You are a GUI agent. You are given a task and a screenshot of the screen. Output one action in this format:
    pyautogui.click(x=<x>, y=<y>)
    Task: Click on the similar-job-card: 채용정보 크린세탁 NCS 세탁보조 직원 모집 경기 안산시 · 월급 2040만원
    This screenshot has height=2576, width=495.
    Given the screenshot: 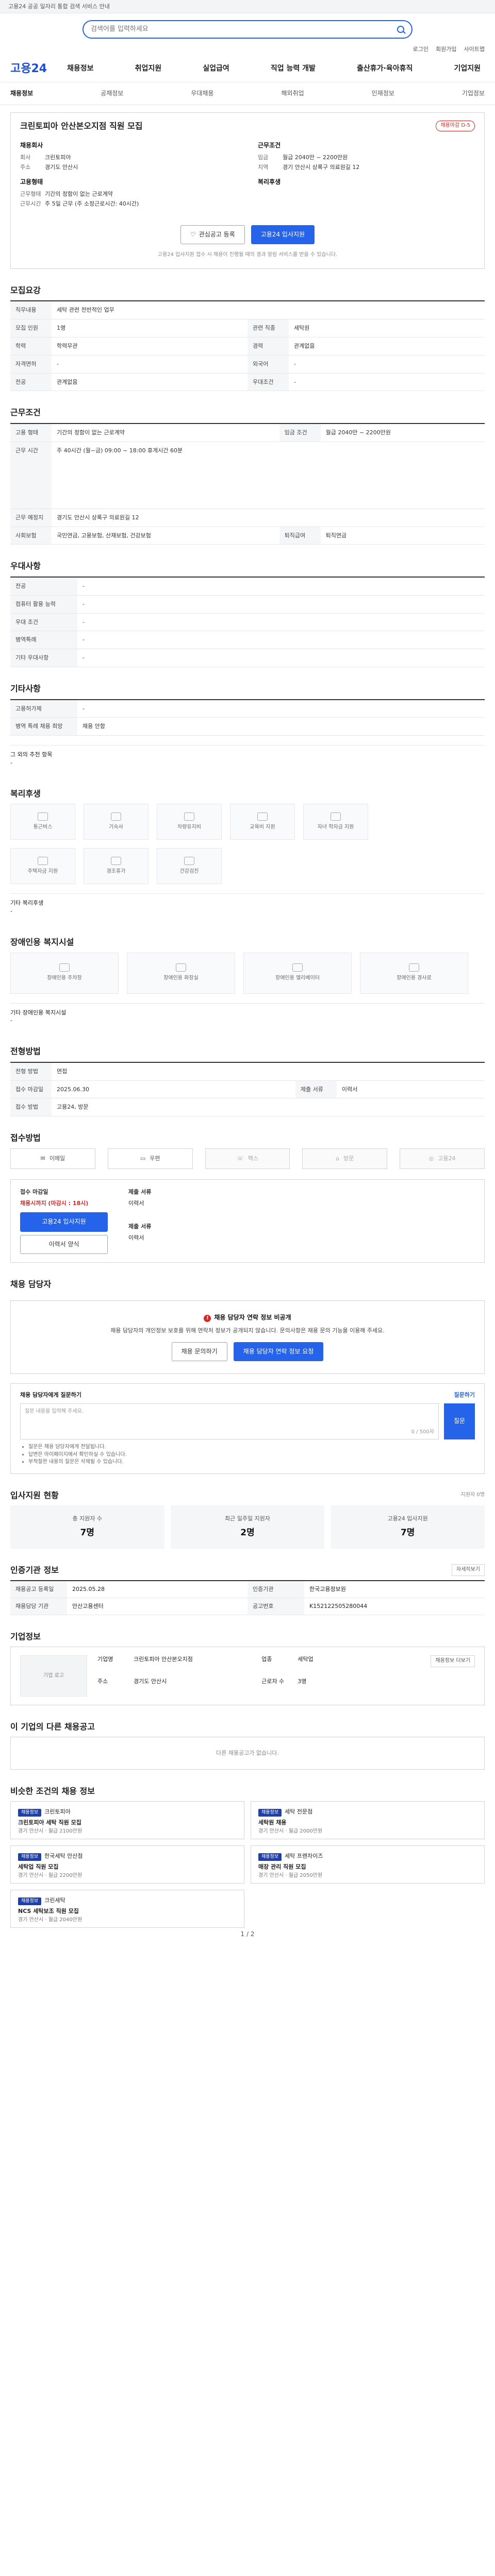 What is the action you would take?
    pyautogui.click(x=127, y=1909)
    